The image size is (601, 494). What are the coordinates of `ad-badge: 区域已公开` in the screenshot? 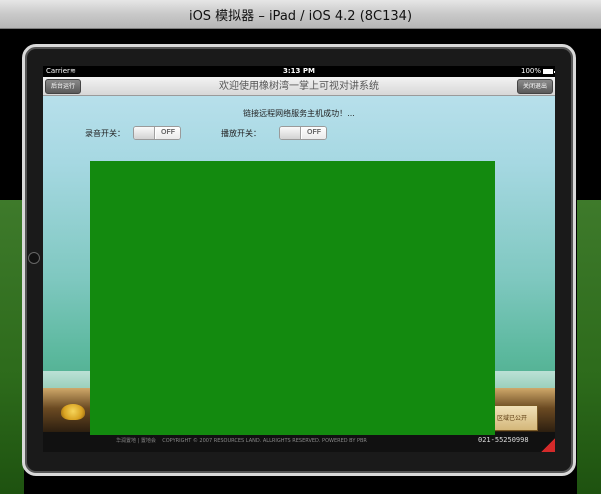 It's located at (515, 418).